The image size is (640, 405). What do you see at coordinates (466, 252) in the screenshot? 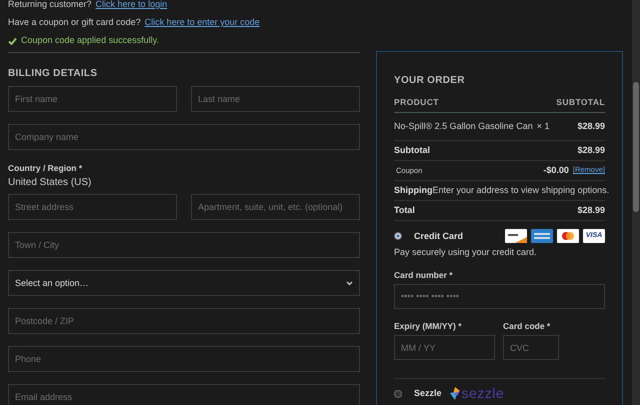
I see `payment-description: Pay securely using your credit card.` at bounding box center [466, 252].